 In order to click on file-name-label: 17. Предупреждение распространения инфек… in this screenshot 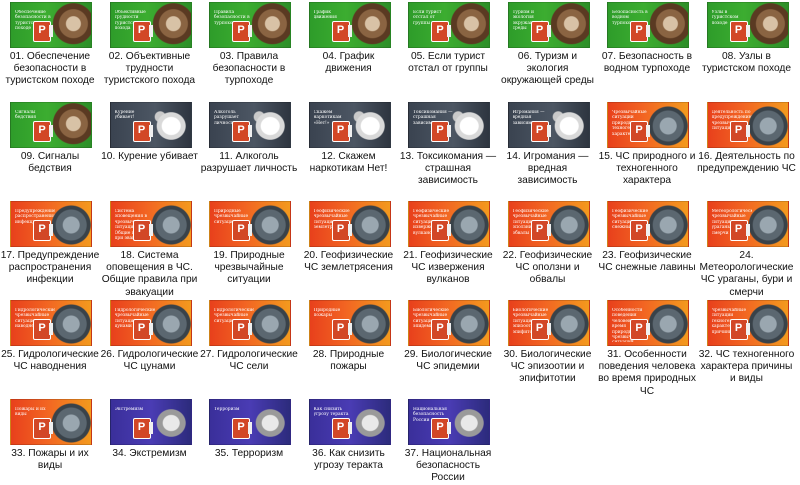, I will do `click(50, 268)`.